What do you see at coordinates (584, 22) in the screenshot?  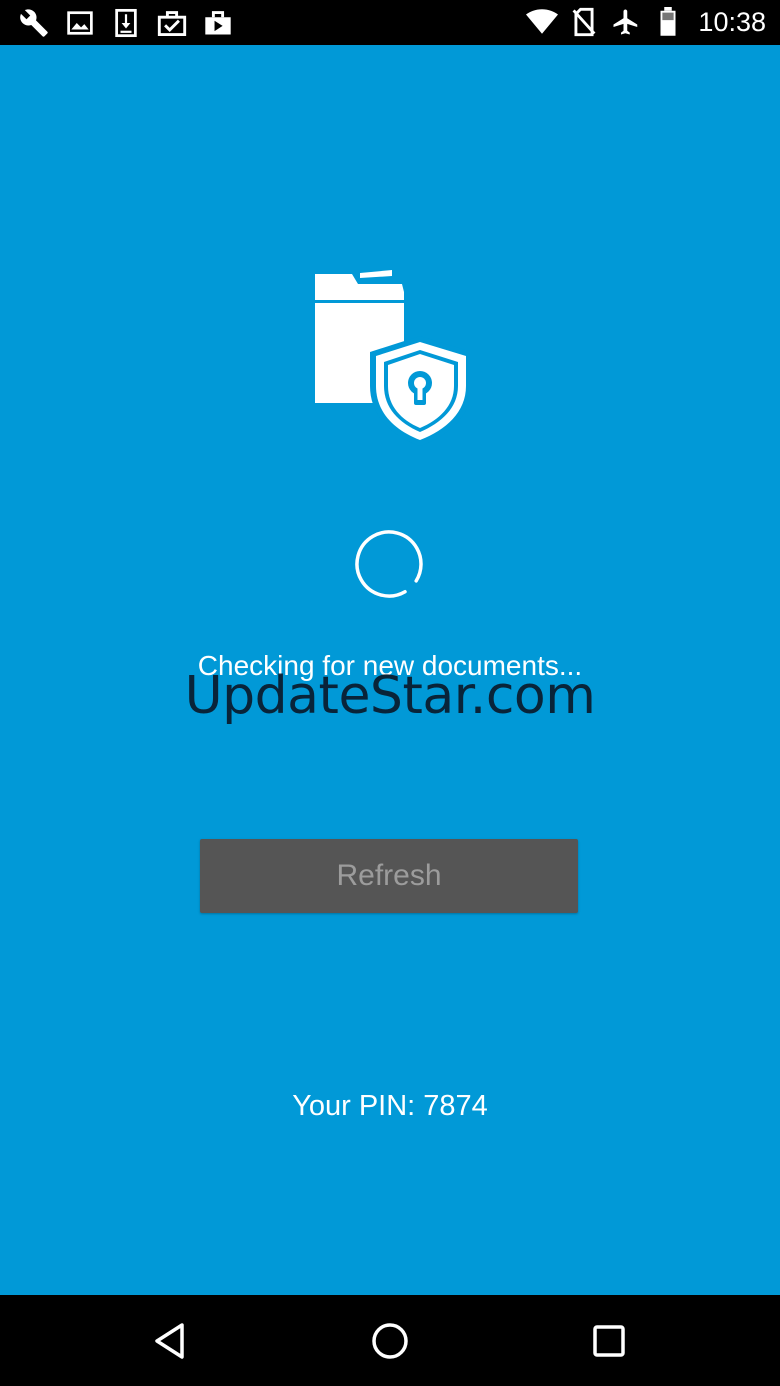 I see `no-sim-icon` at bounding box center [584, 22].